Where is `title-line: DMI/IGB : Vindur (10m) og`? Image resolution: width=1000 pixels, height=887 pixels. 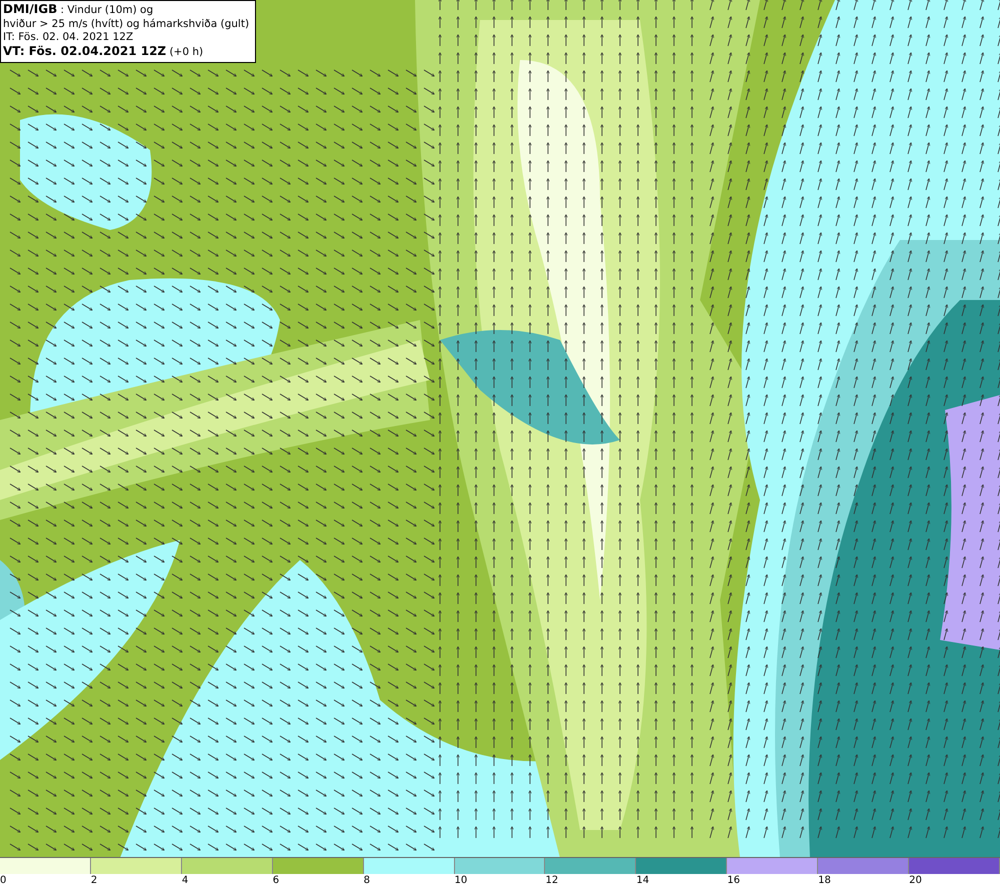
title-line: DMI/IGB : Vindur (10m) og is located at coordinates (78, 10).